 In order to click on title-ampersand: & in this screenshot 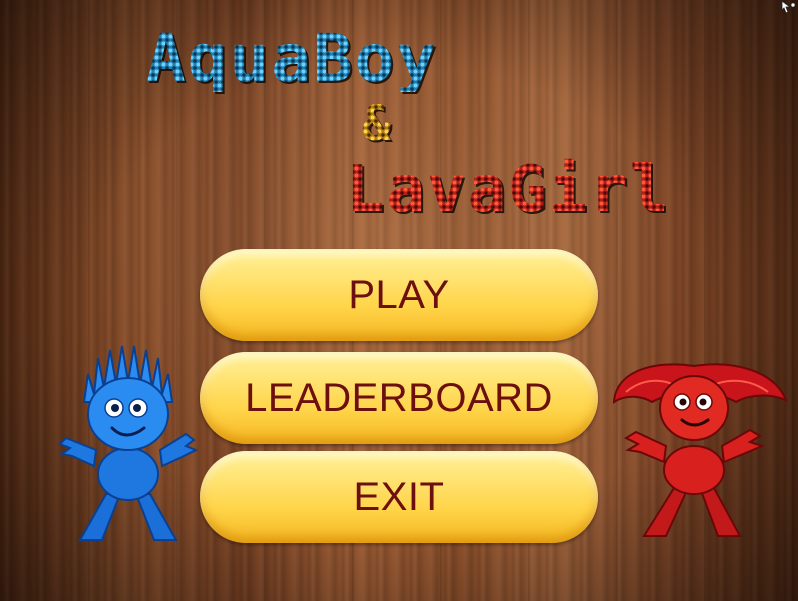, I will do `click(377, 124)`.